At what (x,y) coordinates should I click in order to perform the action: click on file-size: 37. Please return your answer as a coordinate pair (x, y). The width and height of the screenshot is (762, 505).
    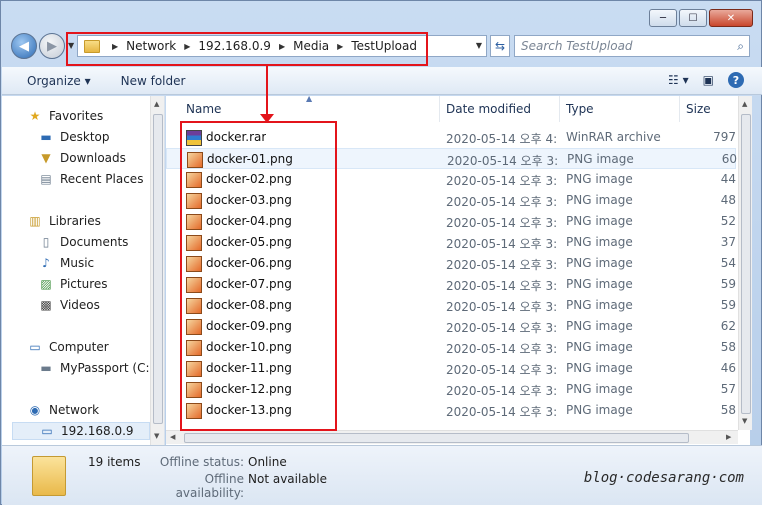
    Looking at the image, I should click on (728, 242).